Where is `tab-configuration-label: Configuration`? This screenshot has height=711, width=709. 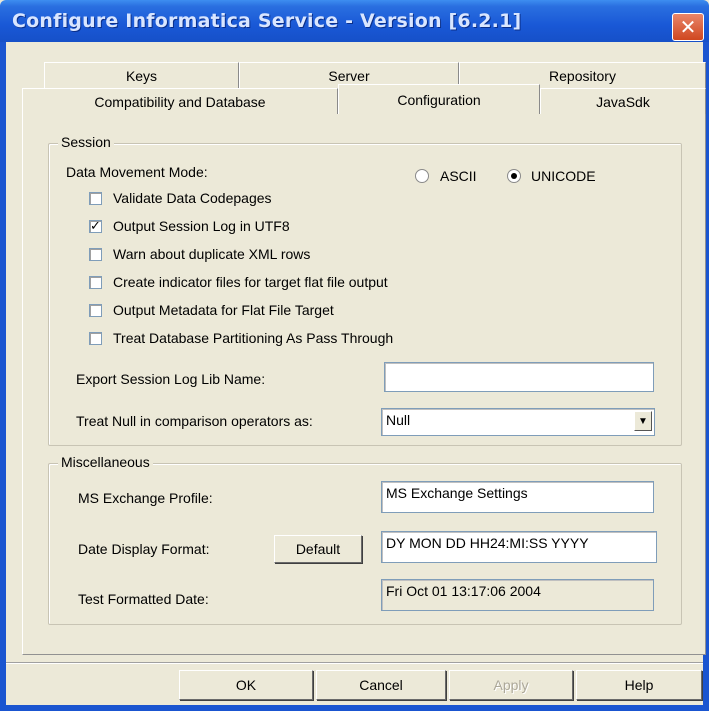 tab-configuration-label: Configuration is located at coordinates (439, 99).